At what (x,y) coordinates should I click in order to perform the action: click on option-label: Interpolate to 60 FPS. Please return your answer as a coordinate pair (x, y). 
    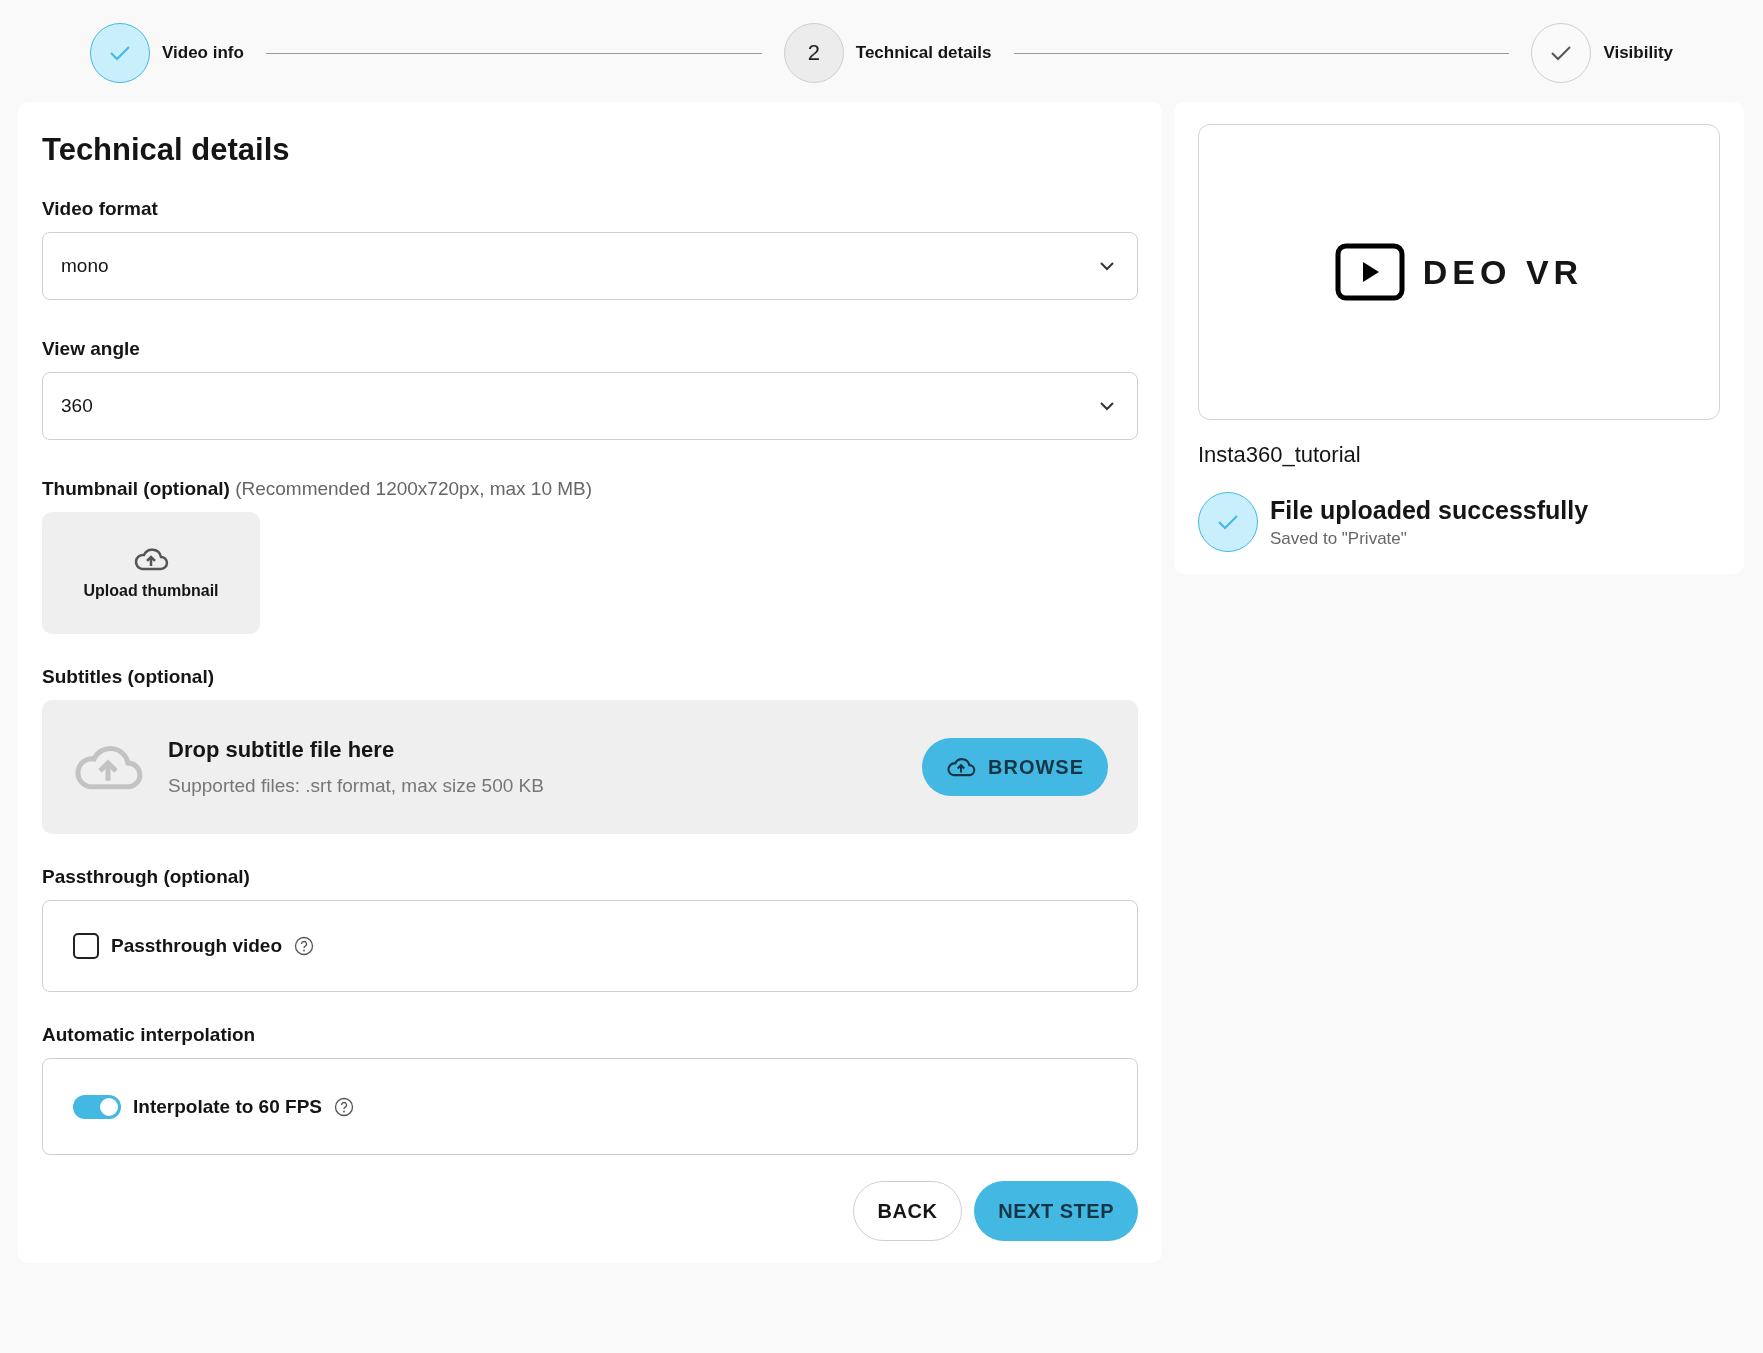
    Looking at the image, I should click on (227, 1106).